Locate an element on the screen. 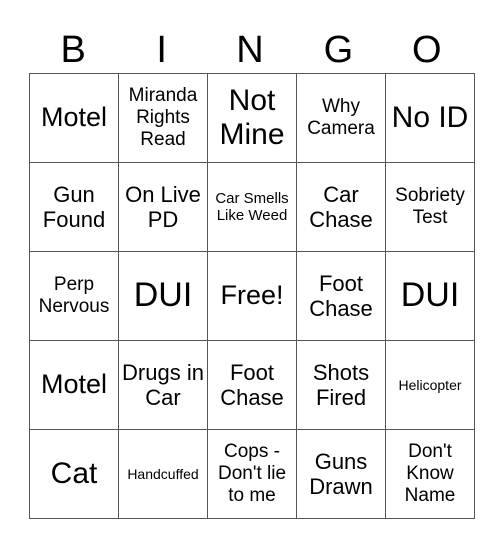 This screenshot has width=500, height=544. bingo-cell: Cops - Don't lie to me is located at coordinates (252, 474).